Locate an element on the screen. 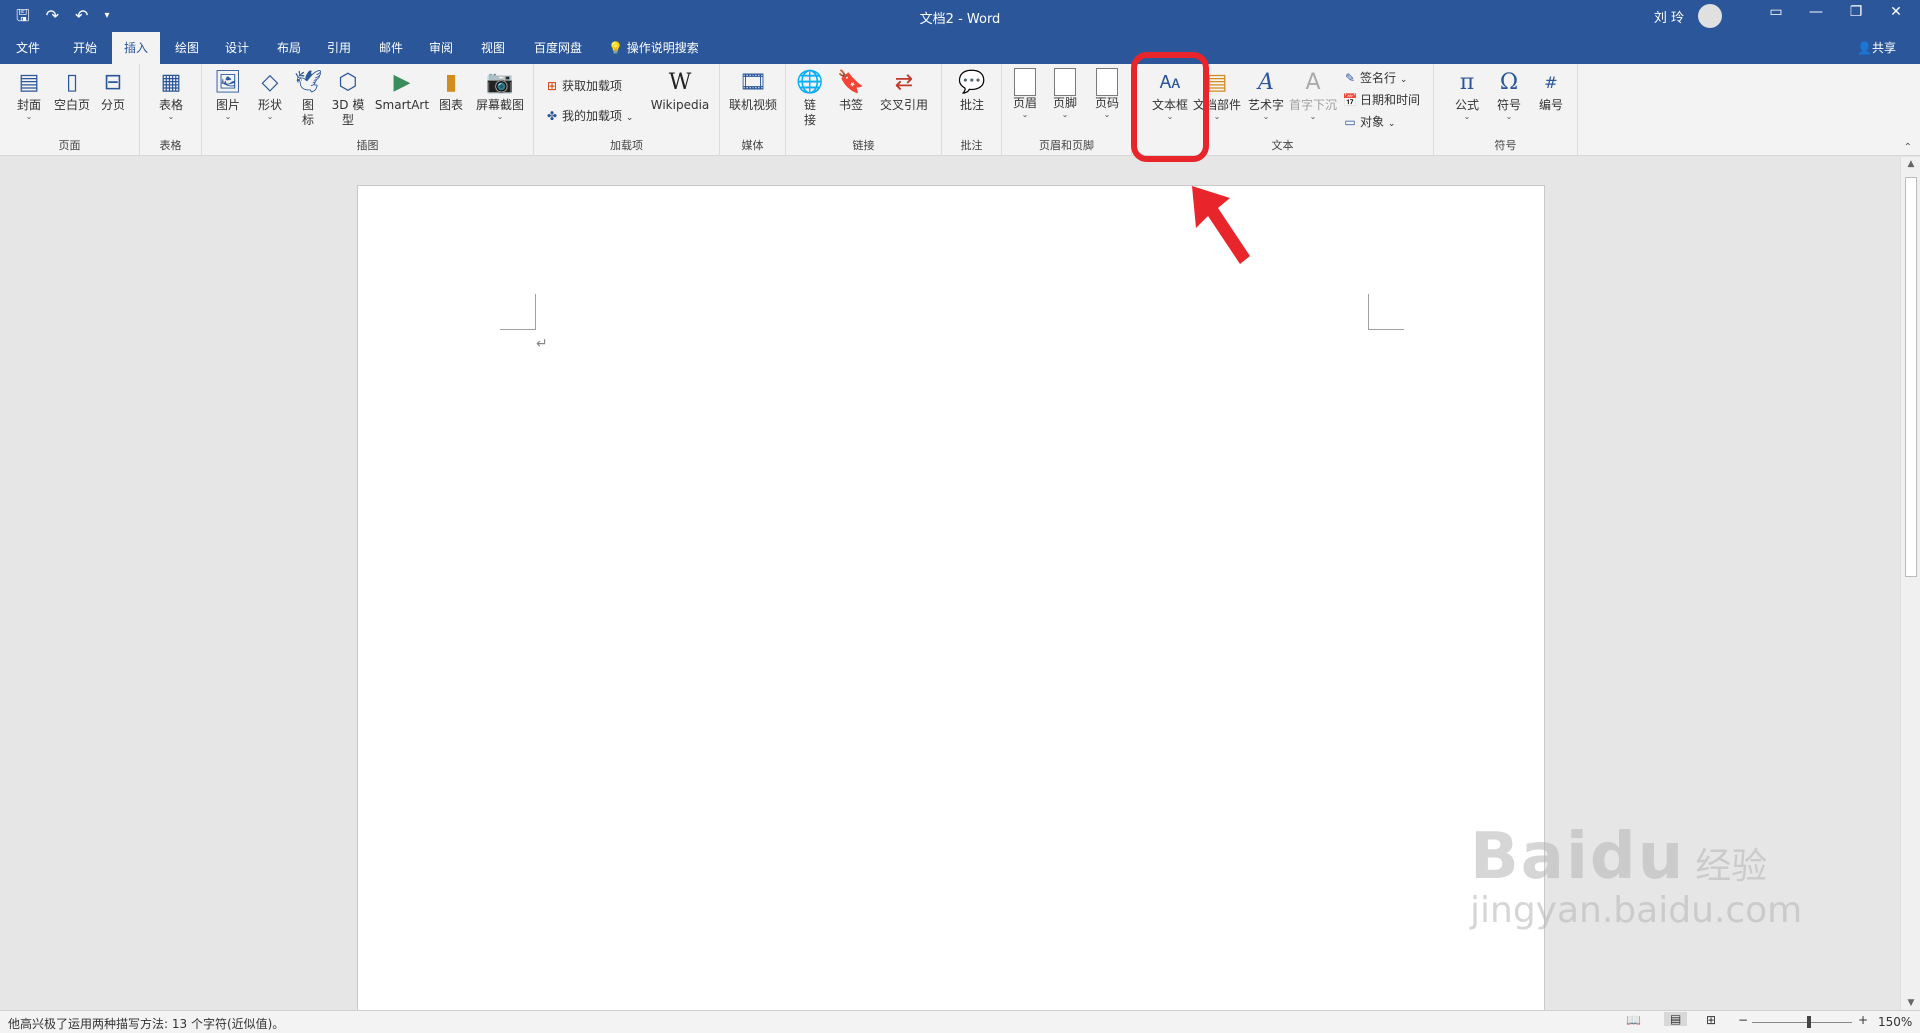 The image size is (1920, 1033). cross-reference-icon: ⇄ is located at coordinates (904, 82).